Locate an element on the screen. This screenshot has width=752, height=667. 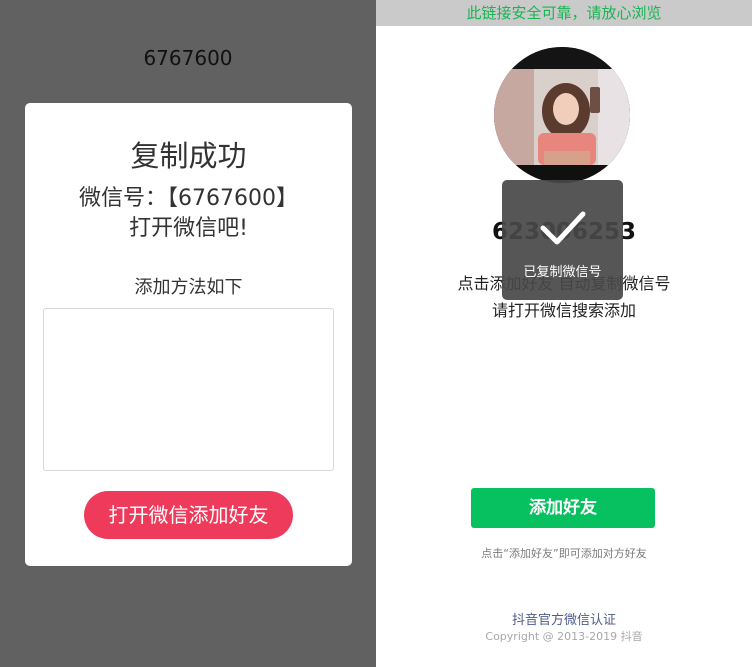
card-method-label: 添加方法如下 is located at coordinates (188, 287).